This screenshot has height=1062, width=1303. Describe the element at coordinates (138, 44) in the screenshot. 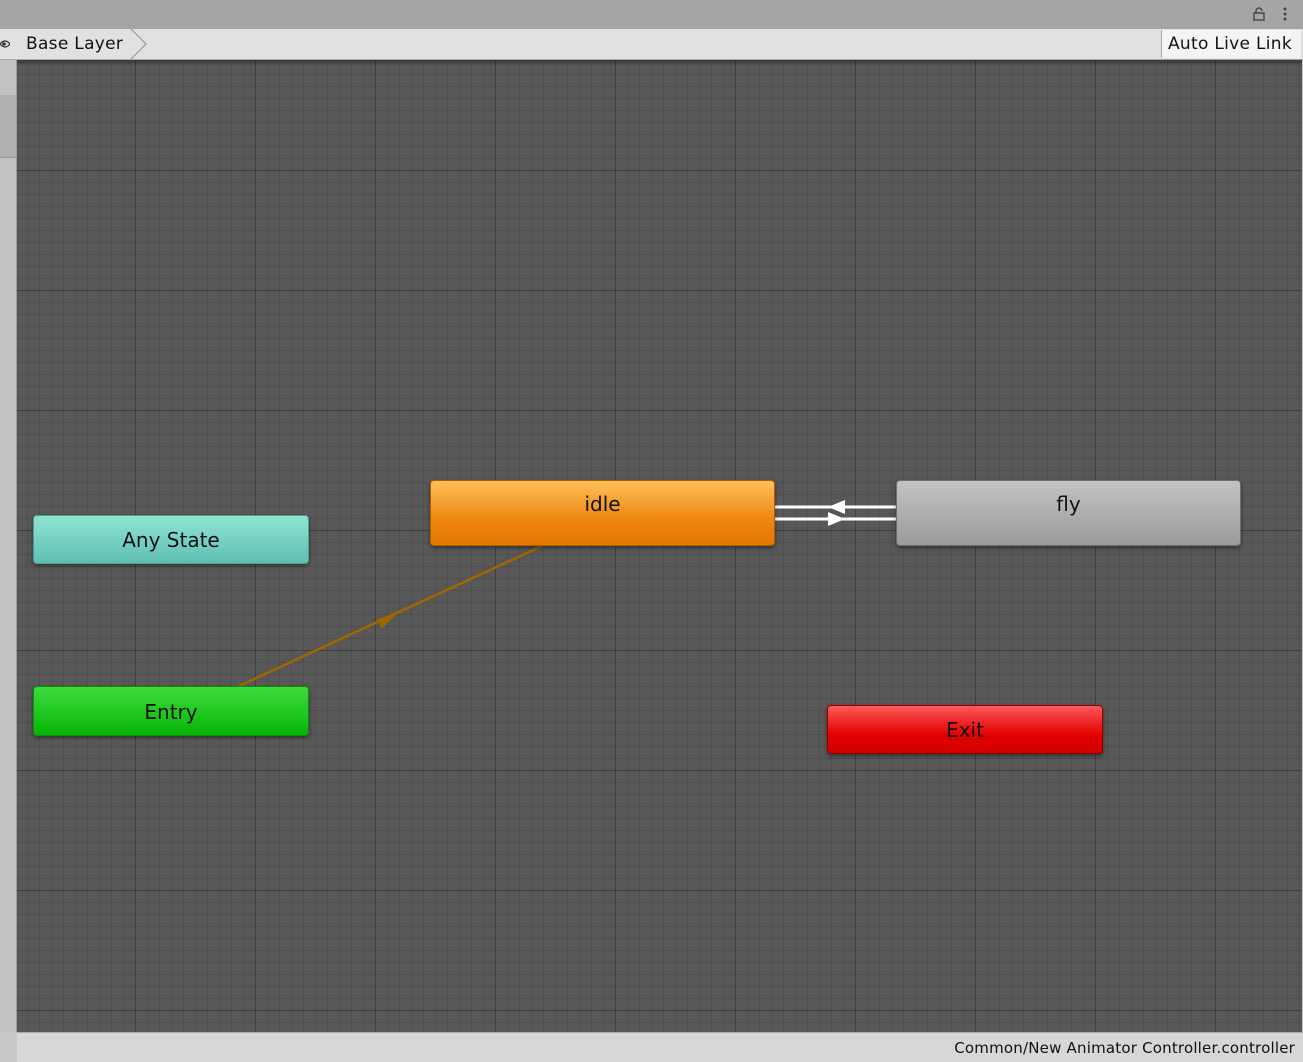

I see `breadcrumb-chevron-icon` at that location.